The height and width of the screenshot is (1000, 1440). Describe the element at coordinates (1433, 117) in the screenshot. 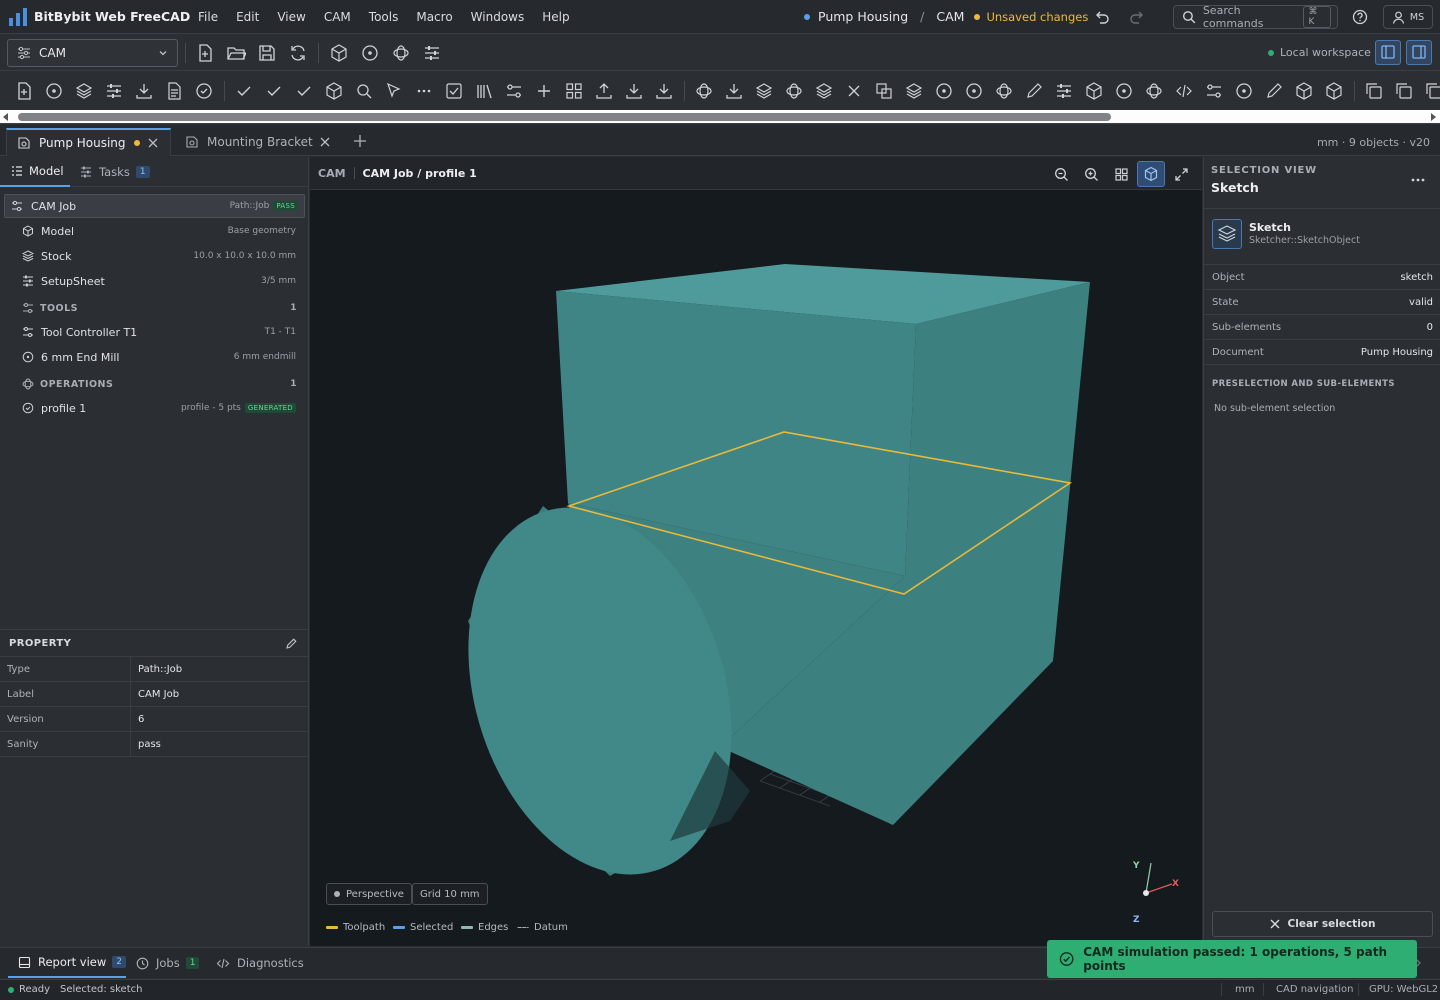

I see `scroll-right-icon` at that location.